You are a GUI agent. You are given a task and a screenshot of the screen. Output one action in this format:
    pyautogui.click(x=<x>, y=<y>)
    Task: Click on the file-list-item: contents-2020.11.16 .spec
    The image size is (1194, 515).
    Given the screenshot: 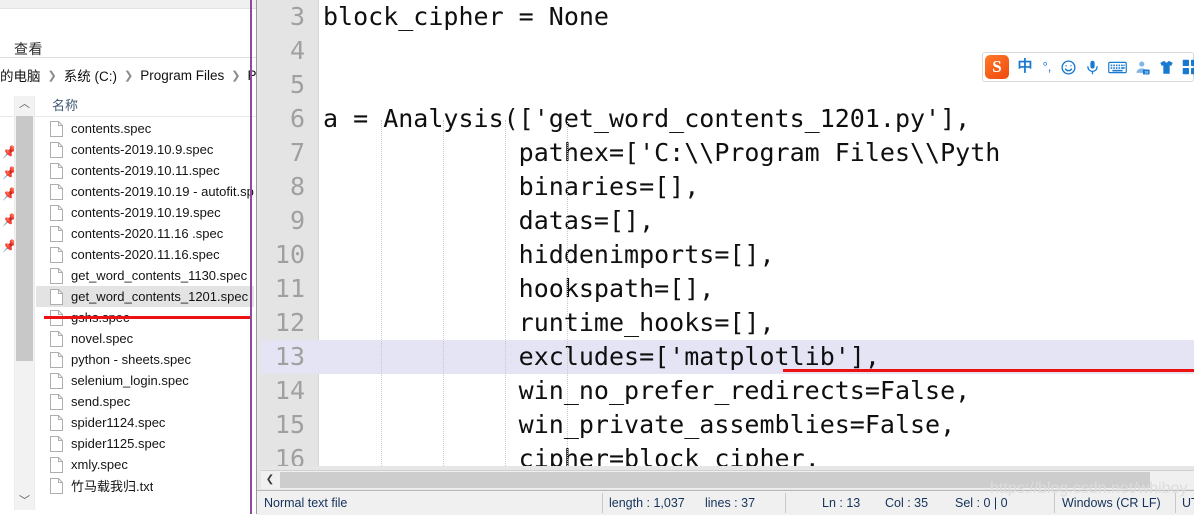 What is the action you would take?
    pyautogui.click(x=145, y=233)
    